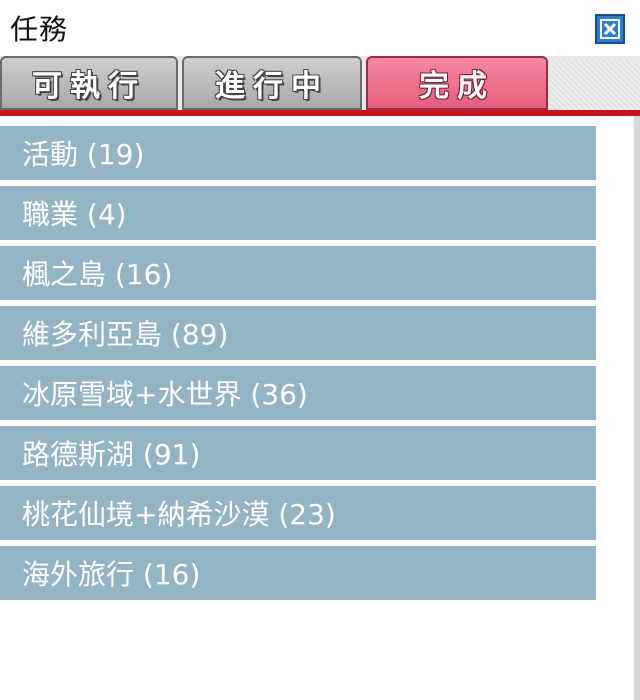  I want to click on window-title: 任務, so click(39, 29).